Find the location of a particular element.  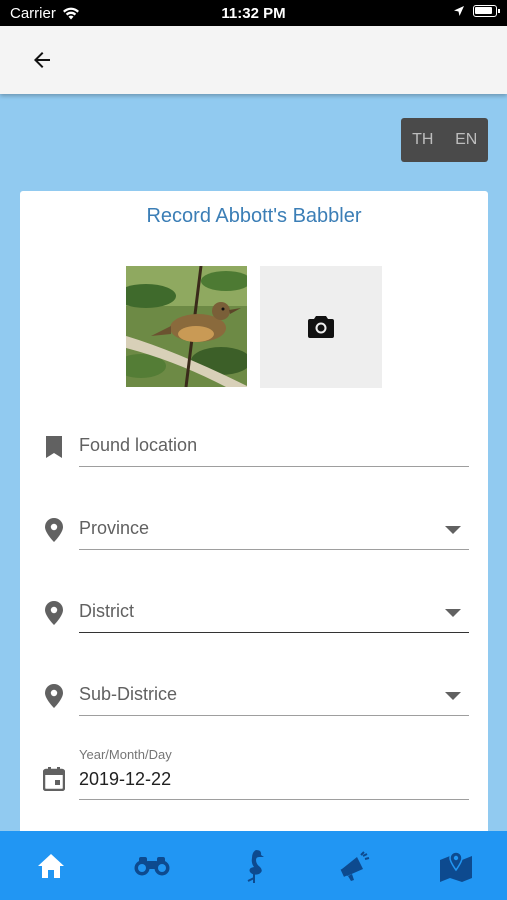

back-button is located at coordinates (42, 60).